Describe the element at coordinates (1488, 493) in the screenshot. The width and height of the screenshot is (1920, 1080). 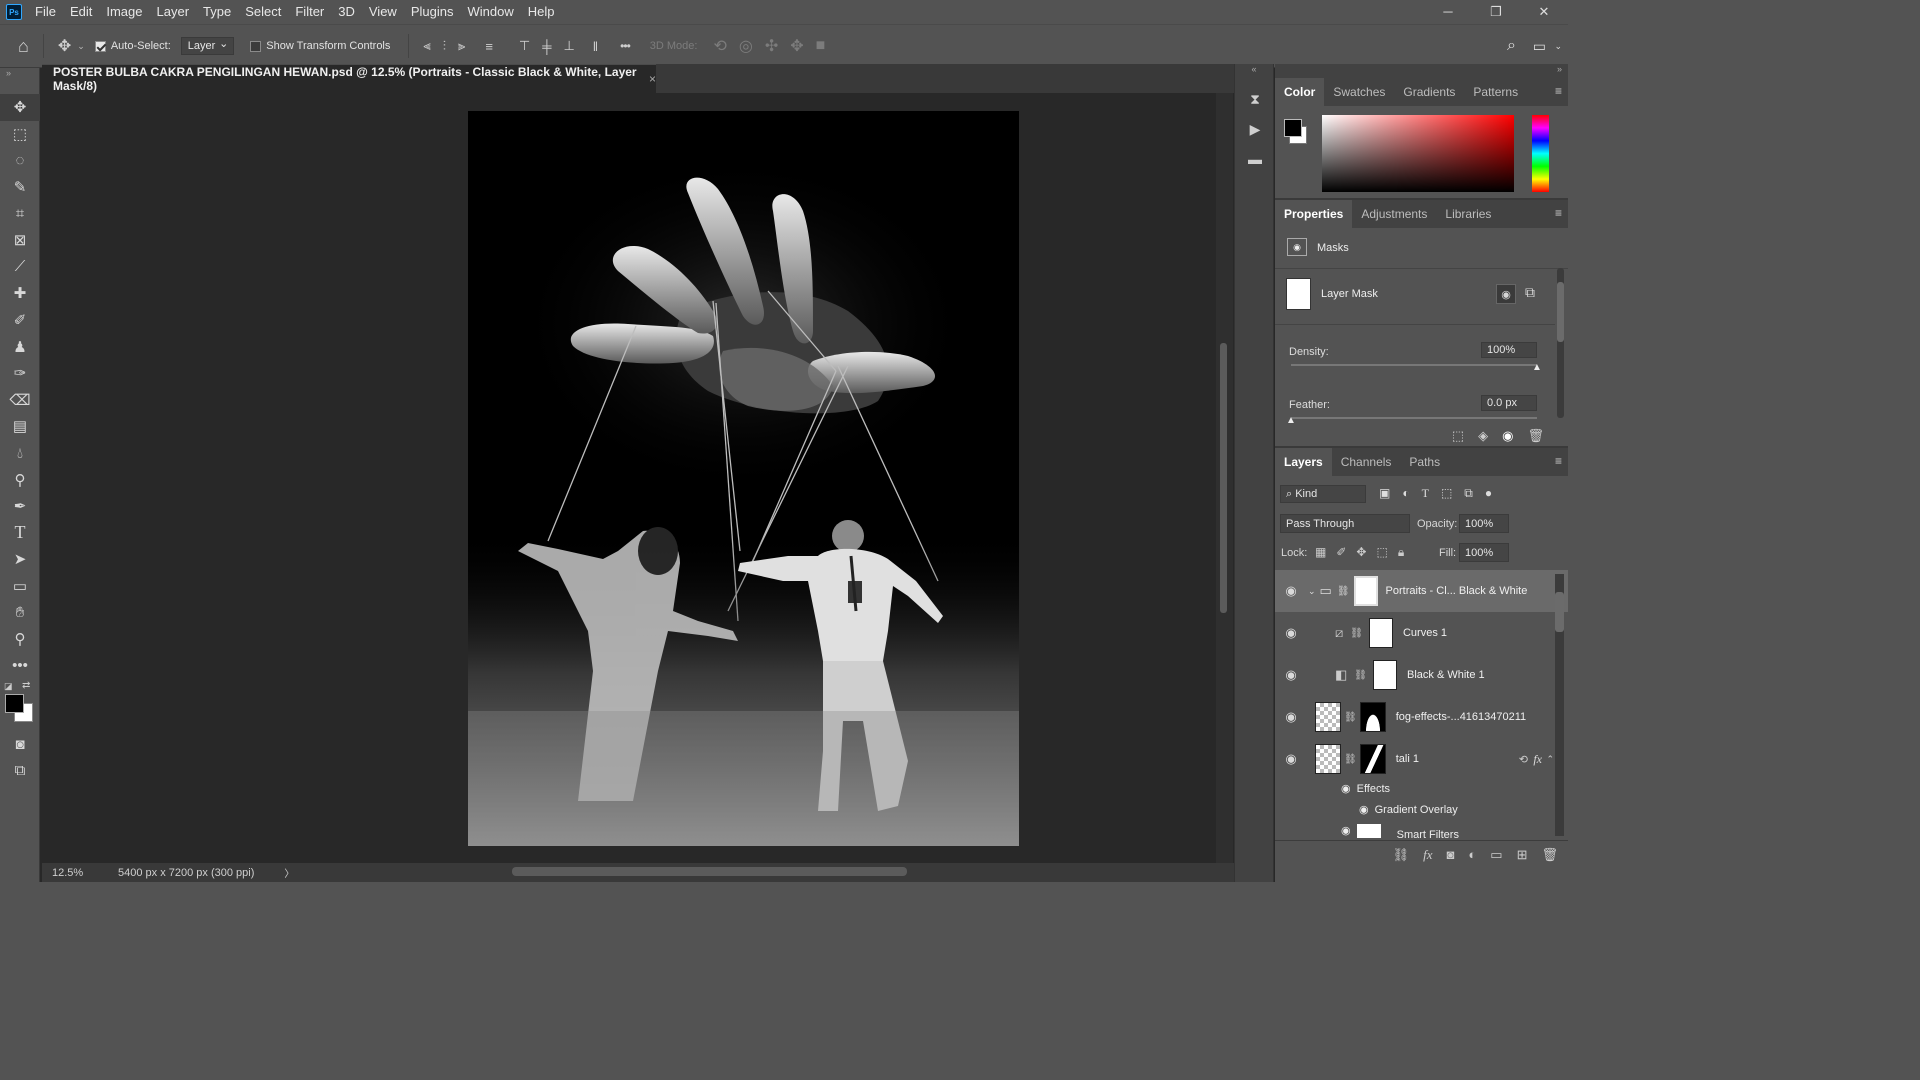
I see `filter-toggle-icon: ●` at that location.